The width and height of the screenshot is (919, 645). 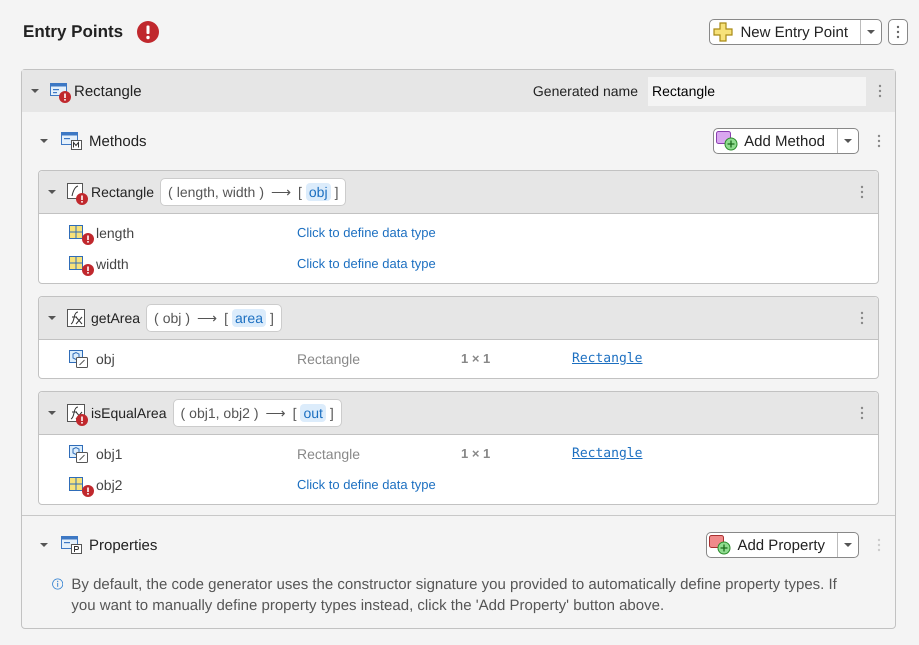 What do you see at coordinates (110, 484) in the screenshot?
I see `argument-name: obj2` at bounding box center [110, 484].